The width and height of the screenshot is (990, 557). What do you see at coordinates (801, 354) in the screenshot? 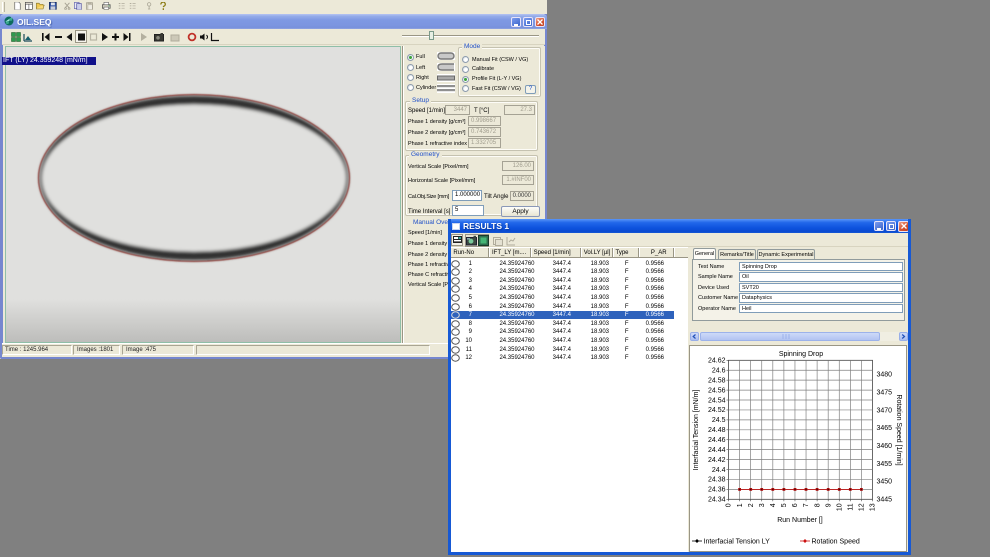
I see `svg-text: Spinning Drop` at bounding box center [801, 354].